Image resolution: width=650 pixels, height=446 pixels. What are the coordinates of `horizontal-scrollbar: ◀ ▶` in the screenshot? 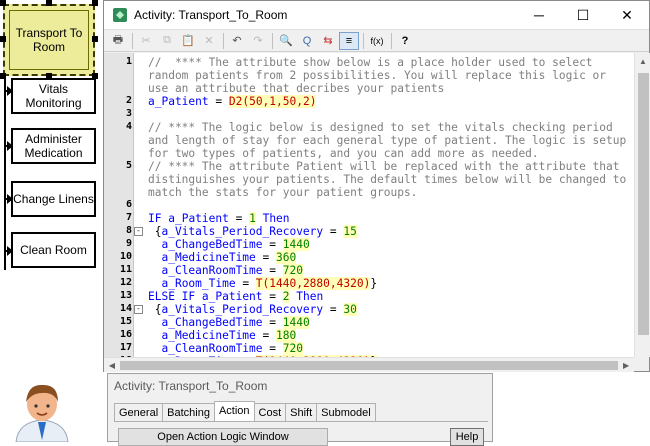 It's located at (369, 364).